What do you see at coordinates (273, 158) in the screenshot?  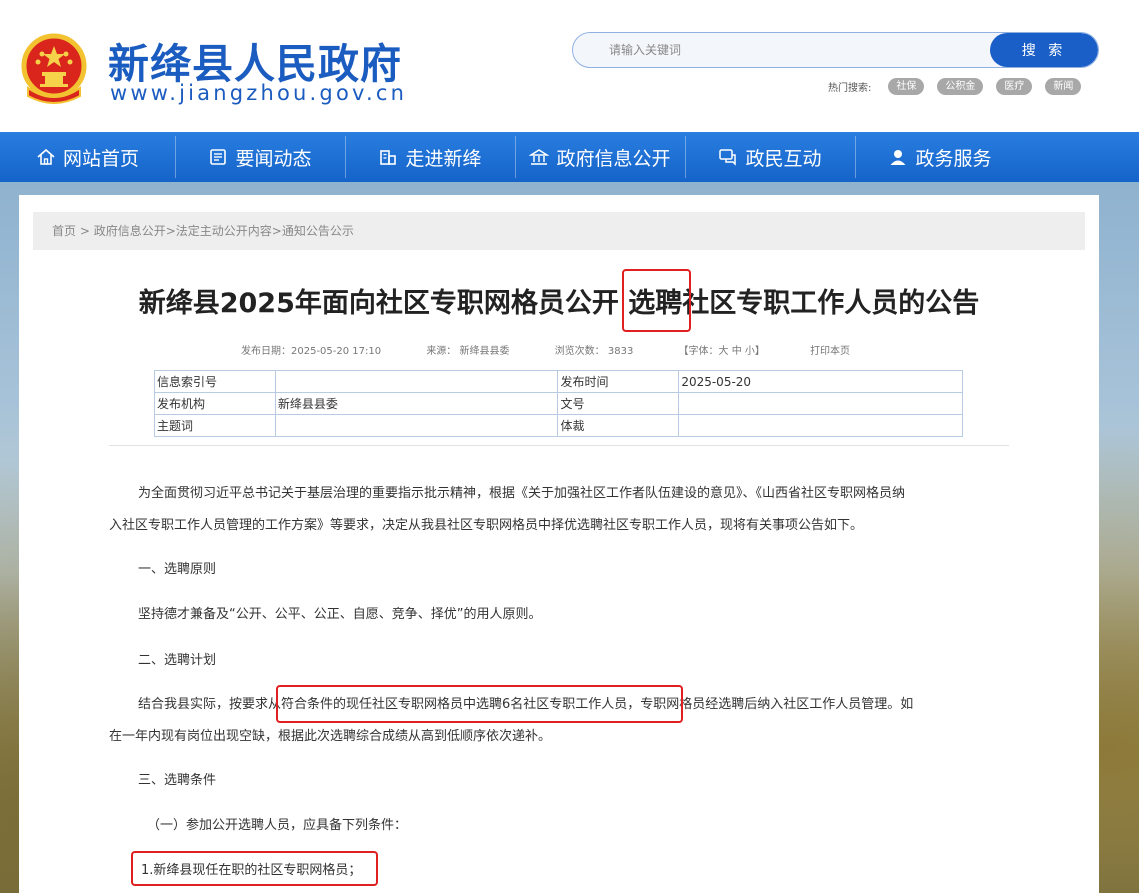 I see `nav-label: 要闻动态` at bounding box center [273, 158].